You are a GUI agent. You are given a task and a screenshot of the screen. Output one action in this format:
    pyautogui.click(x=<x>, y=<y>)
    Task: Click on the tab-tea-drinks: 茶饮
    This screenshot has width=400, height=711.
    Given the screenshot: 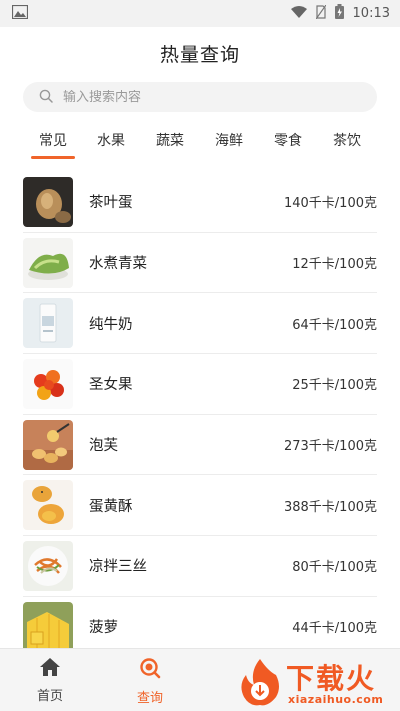 What is the action you would take?
    pyautogui.click(x=347, y=140)
    